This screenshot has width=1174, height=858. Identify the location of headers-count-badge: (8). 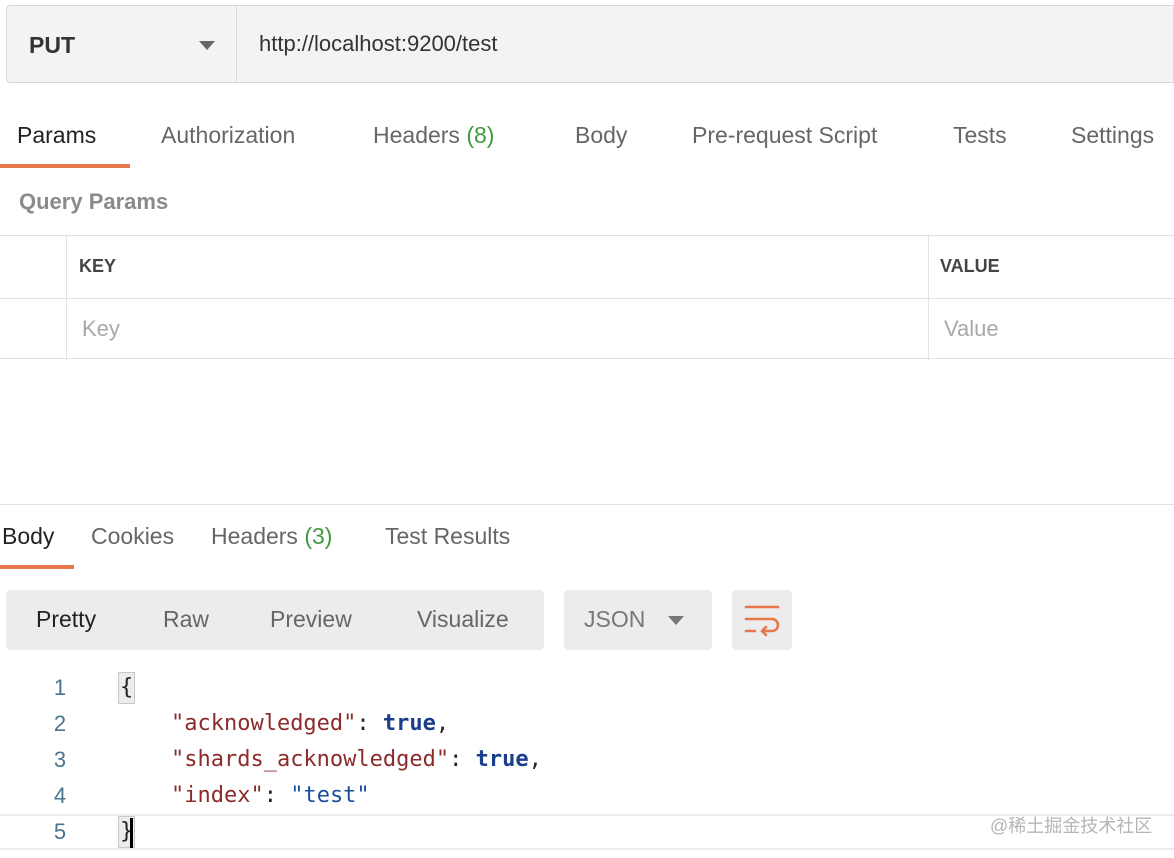
(480, 135).